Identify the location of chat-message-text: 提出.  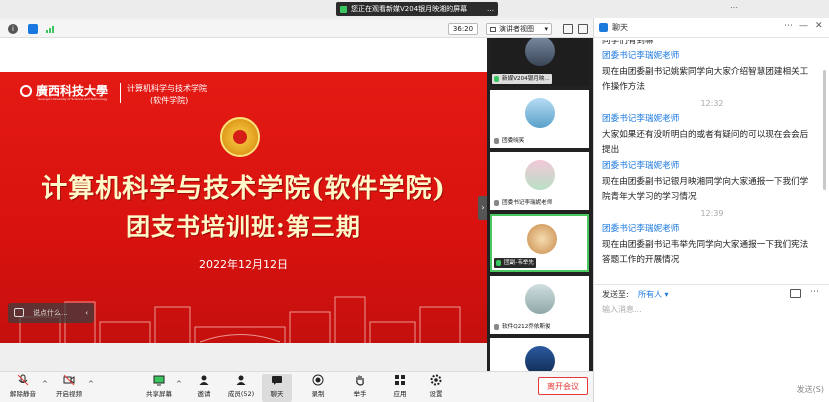
(611, 150).